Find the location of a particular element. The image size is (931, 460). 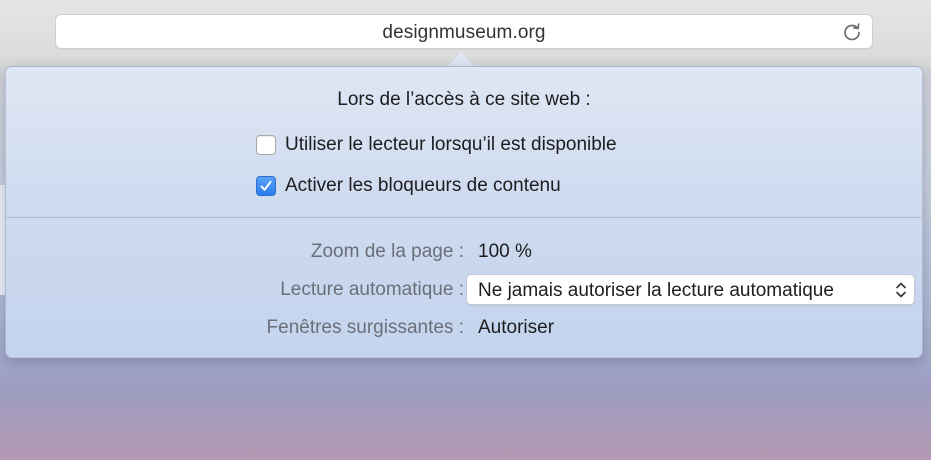

content-blockers-checkbox is located at coordinates (266, 186).